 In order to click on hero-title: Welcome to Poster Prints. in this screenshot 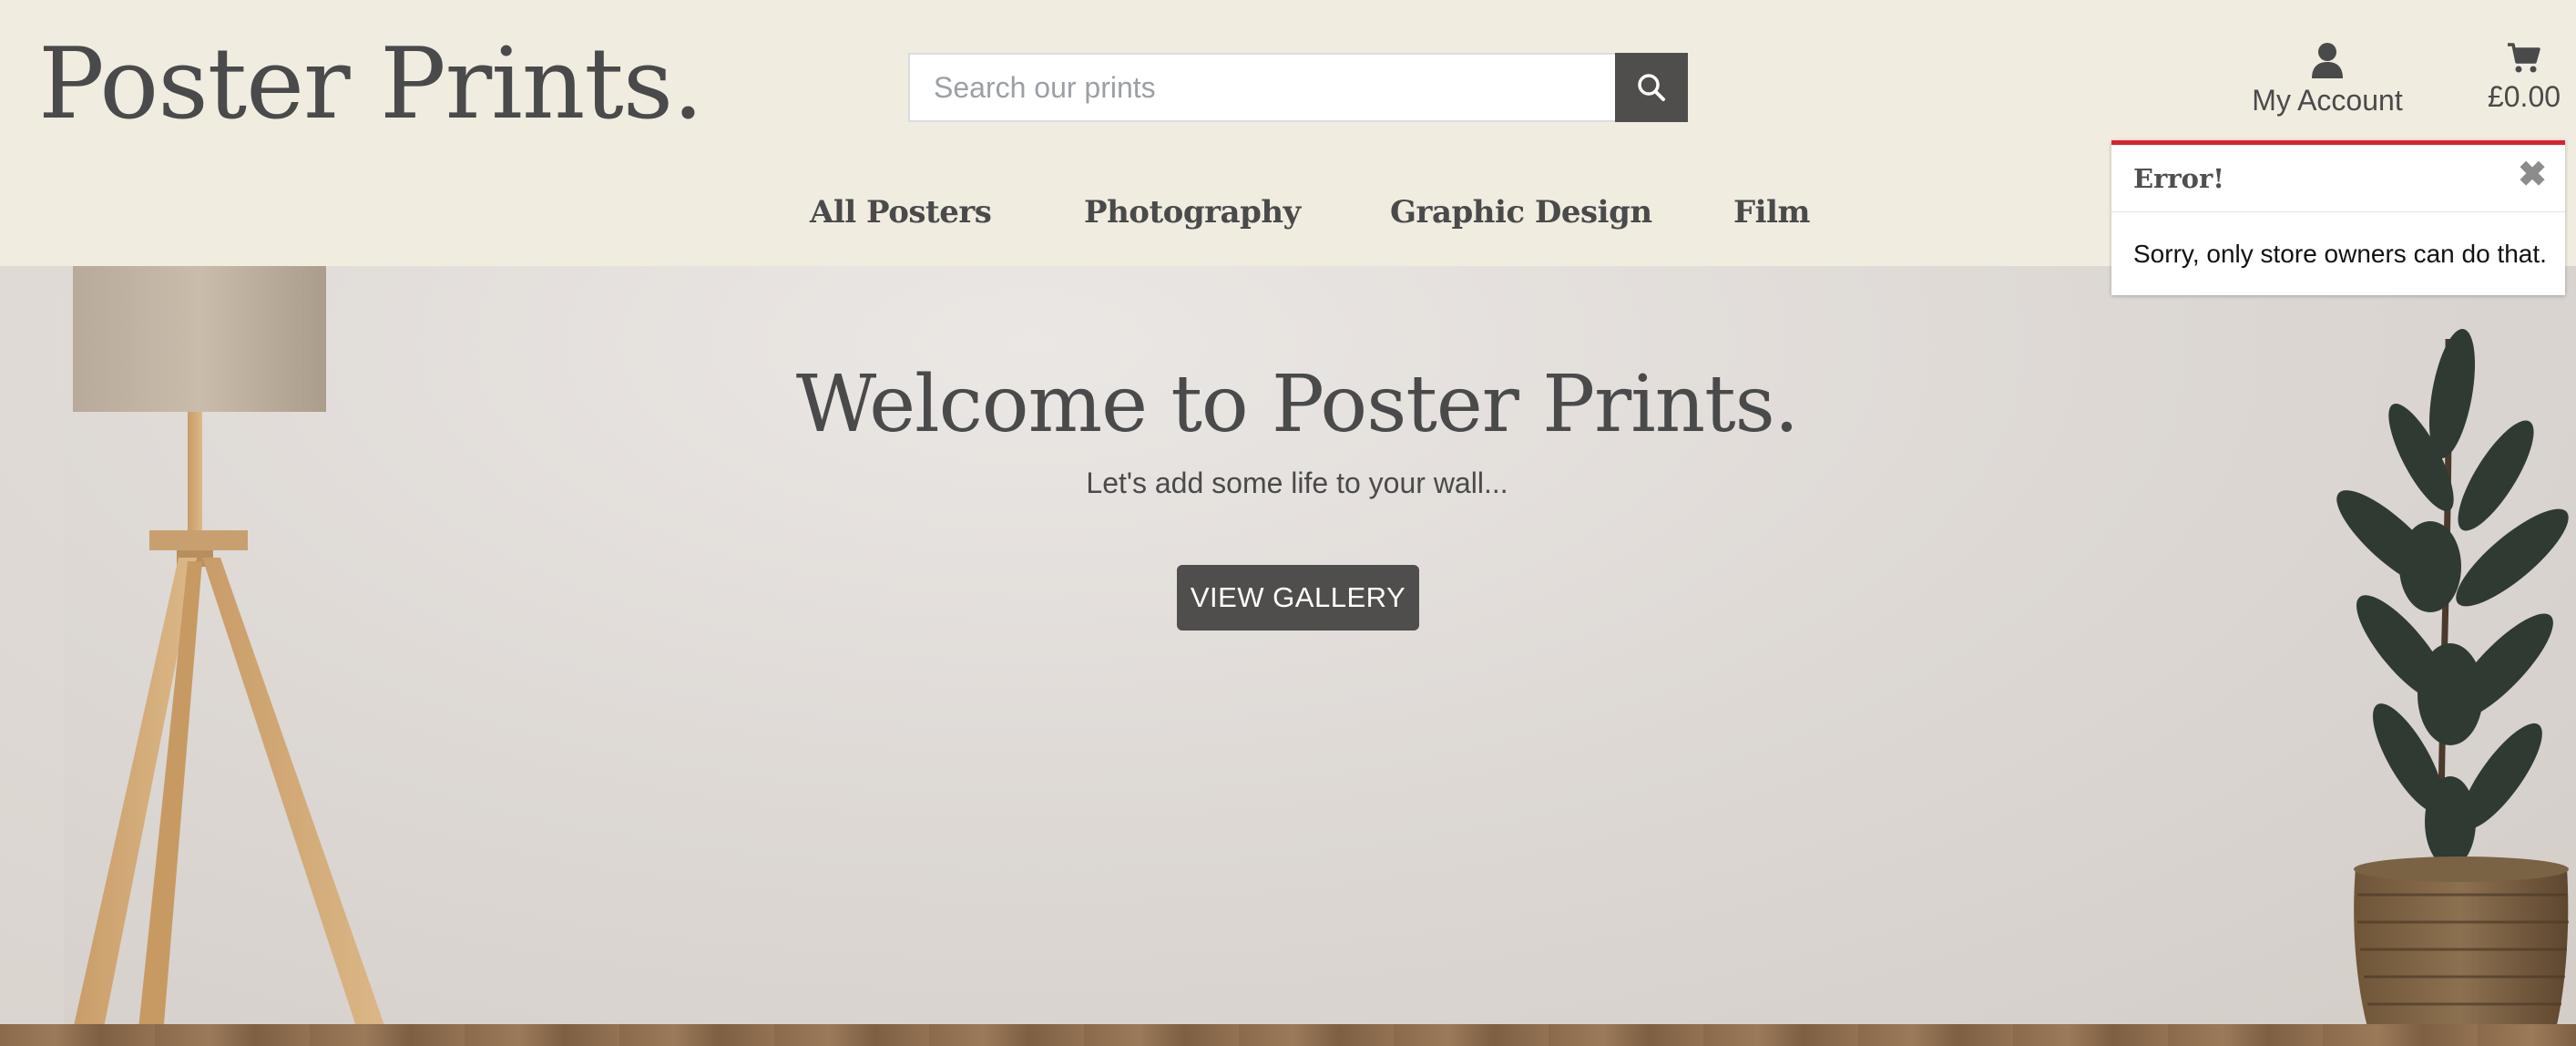, I will do `click(1297, 404)`.